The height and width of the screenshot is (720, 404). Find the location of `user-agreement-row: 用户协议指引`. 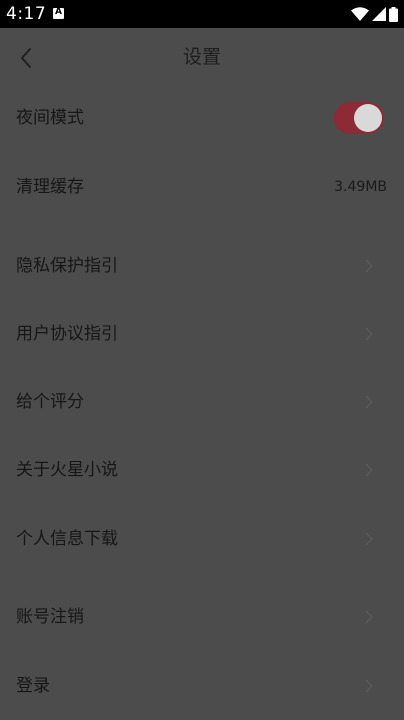

user-agreement-row: 用户协议指引 is located at coordinates (202, 334).